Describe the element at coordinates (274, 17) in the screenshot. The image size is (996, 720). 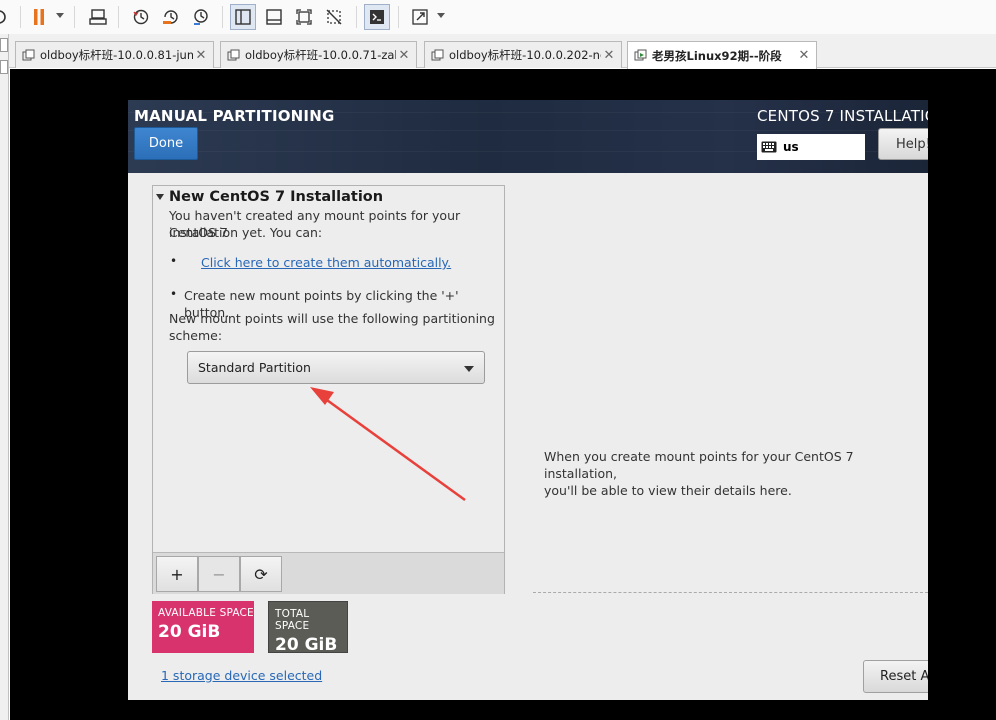
I see `show-thumbnail-bar-icon` at that location.